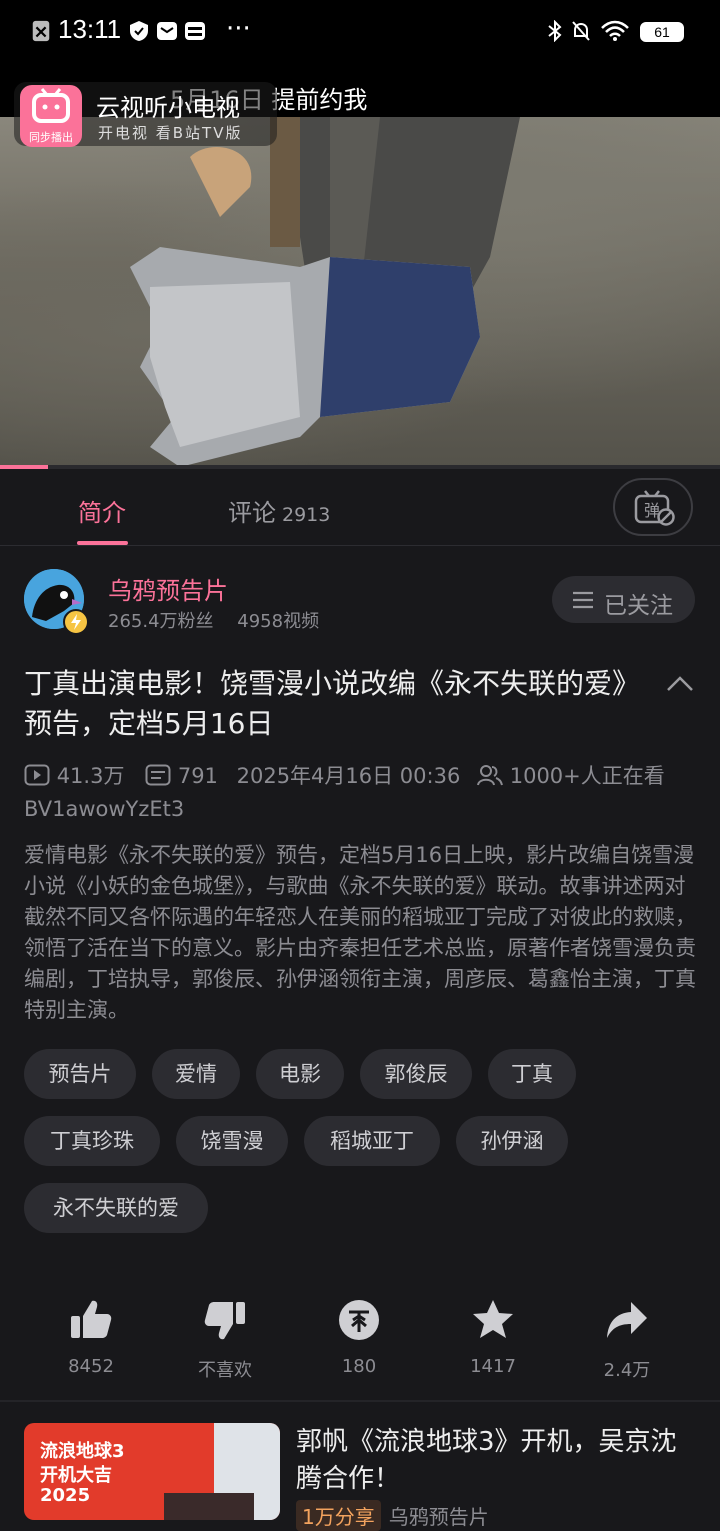  What do you see at coordinates (161, 621) in the screenshot?
I see `uploader-fans: 265.4万粉丝` at bounding box center [161, 621].